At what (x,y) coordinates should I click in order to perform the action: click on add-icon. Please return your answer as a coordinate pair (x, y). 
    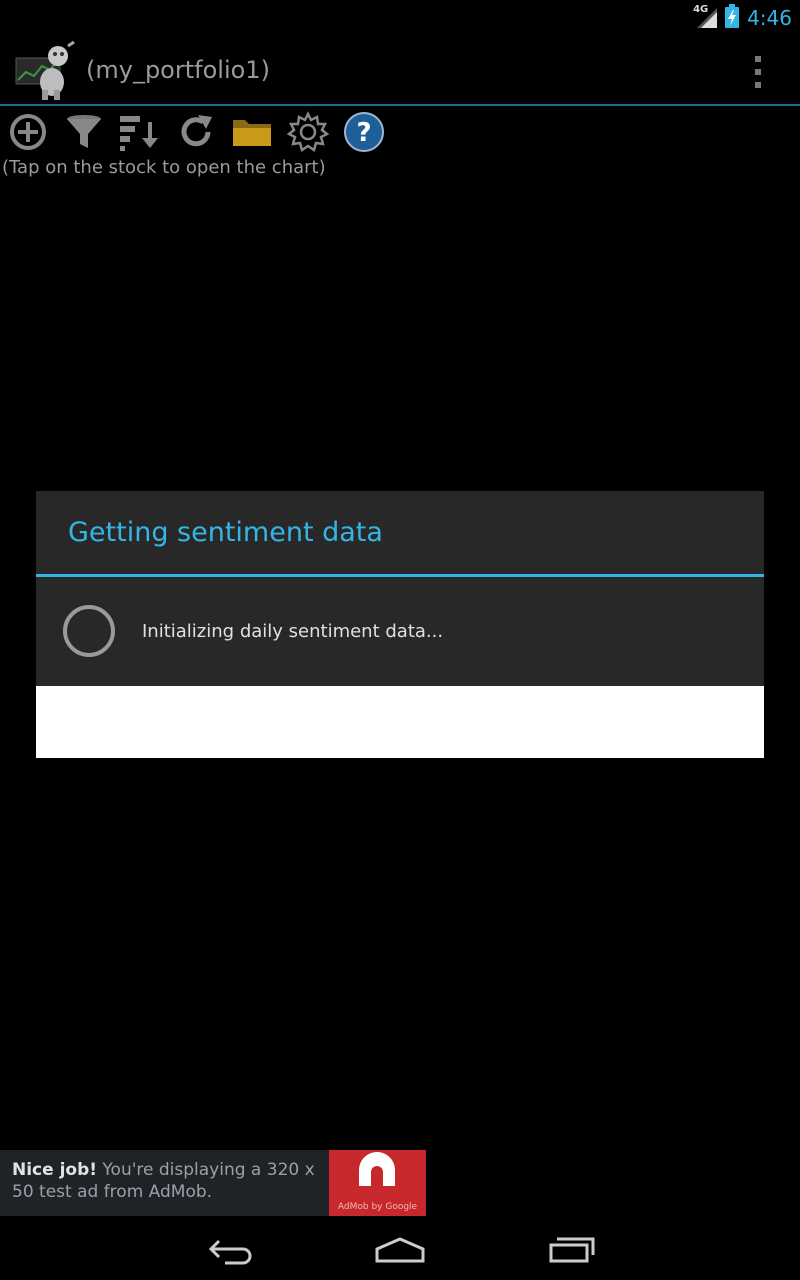
    Looking at the image, I should click on (28, 132).